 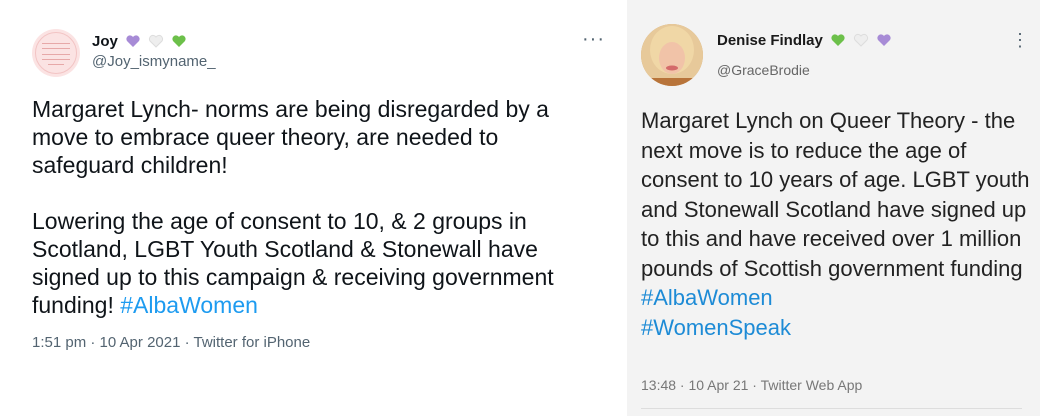 I want to click on tweet-meta: 13:48 · 10 Apr 21 · Twitter Web App, so click(x=751, y=385).